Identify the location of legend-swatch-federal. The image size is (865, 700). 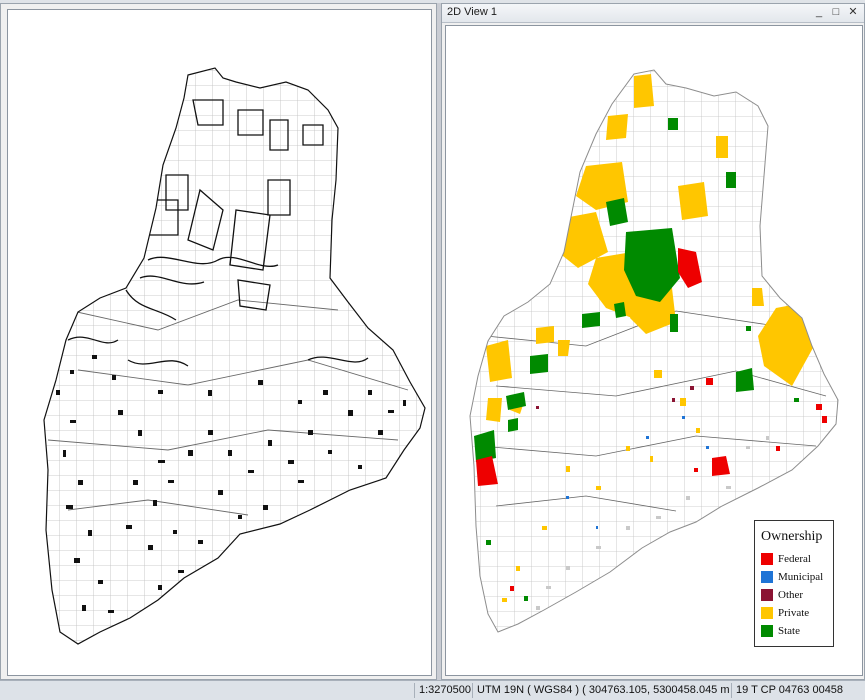
(767, 559).